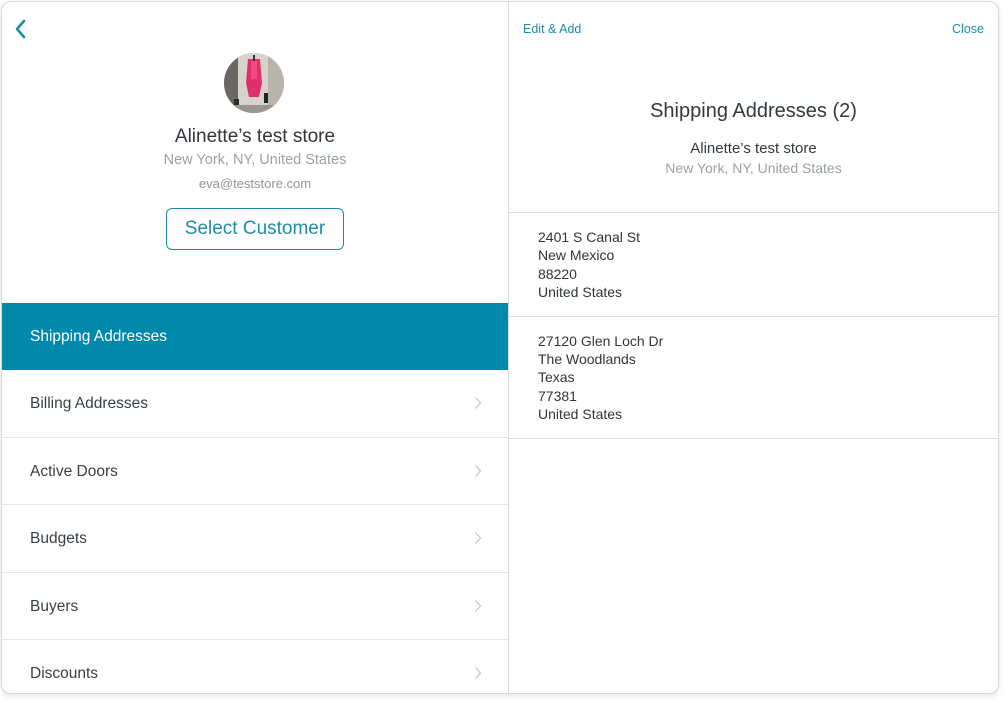 The height and width of the screenshot is (703, 1008). I want to click on store-avatar, so click(254, 83).